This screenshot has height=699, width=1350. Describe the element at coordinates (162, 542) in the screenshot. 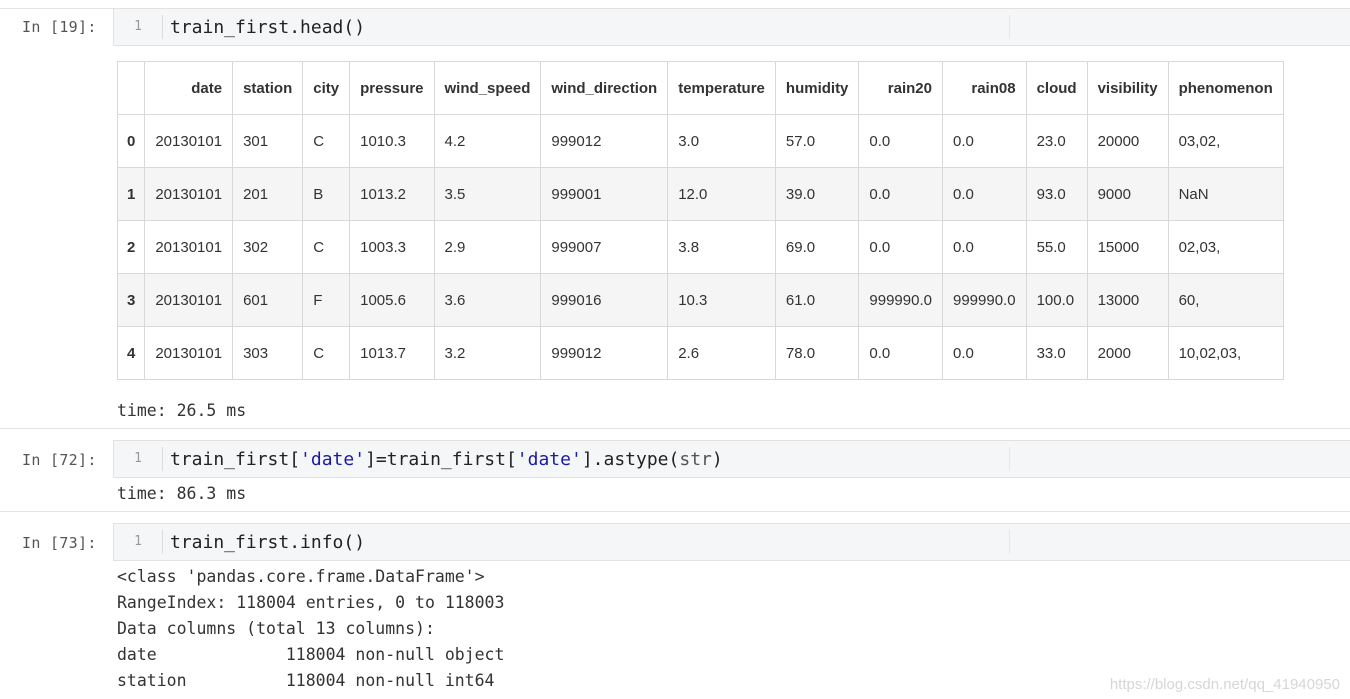

I see `editor-gutter` at that location.